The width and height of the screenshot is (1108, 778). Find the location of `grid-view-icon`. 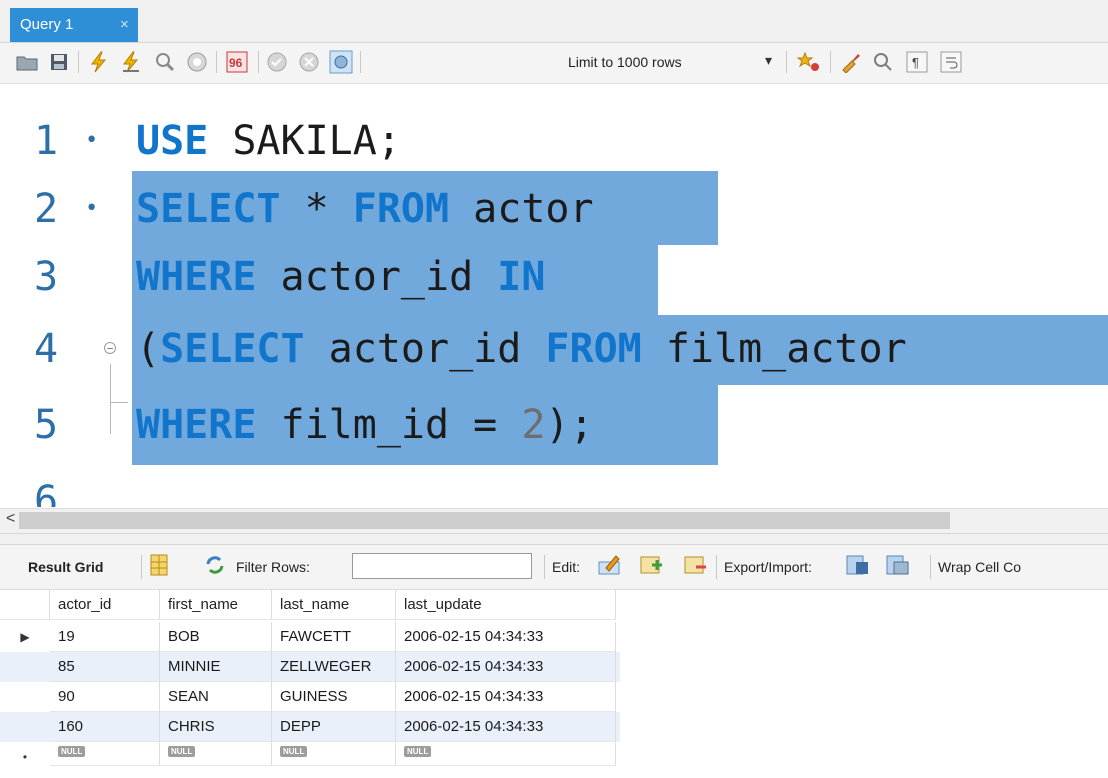

grid-view-icon is located at coordinates (160, 567).